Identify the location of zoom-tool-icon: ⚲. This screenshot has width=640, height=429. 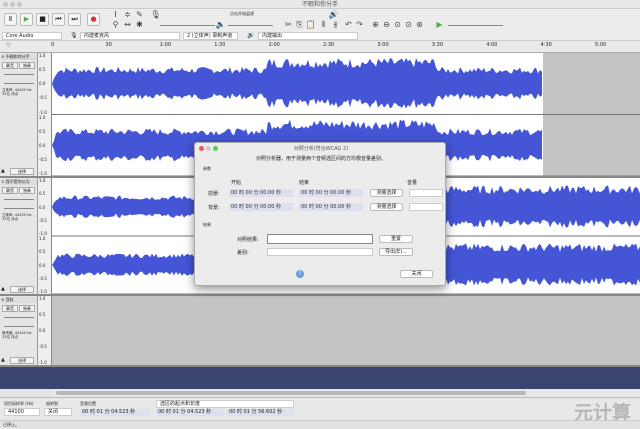
(115, 24).